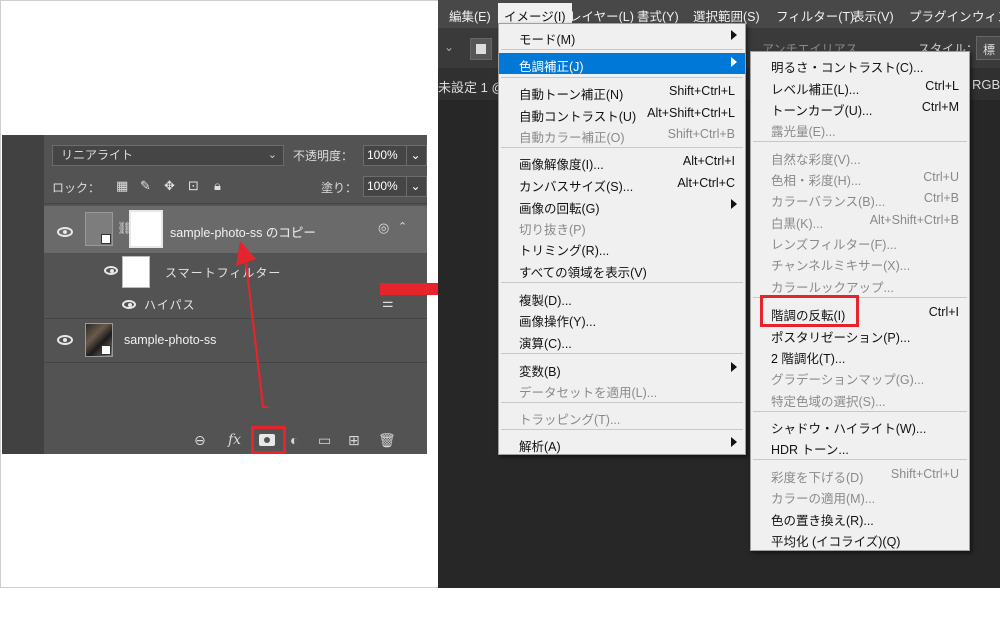  Describe the element at coordinates (986, 84) in the screenshot. I see `document-color-mode: RGB/` at that location.